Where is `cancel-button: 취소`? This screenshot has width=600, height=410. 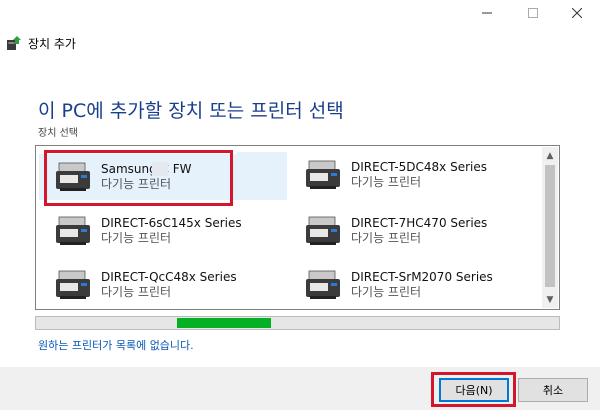 cancel-button: 취소 is located at coordinates (553, 390).